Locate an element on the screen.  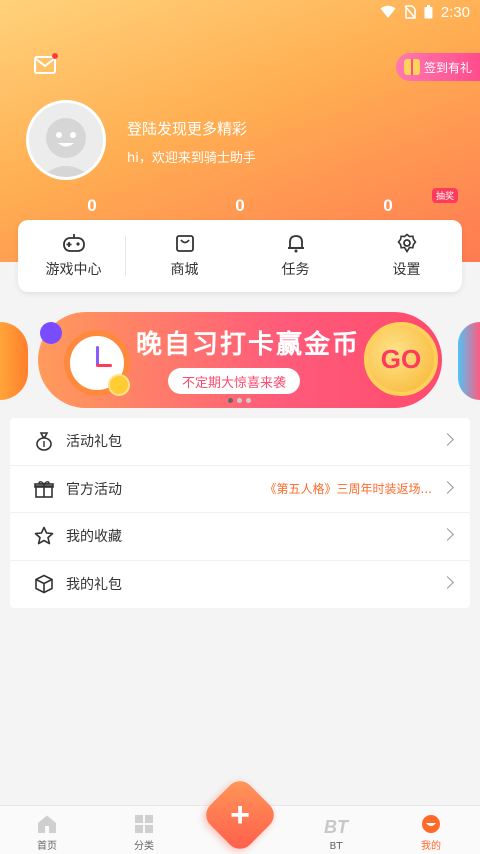
unread-dot is located at coordinates (55, 56).